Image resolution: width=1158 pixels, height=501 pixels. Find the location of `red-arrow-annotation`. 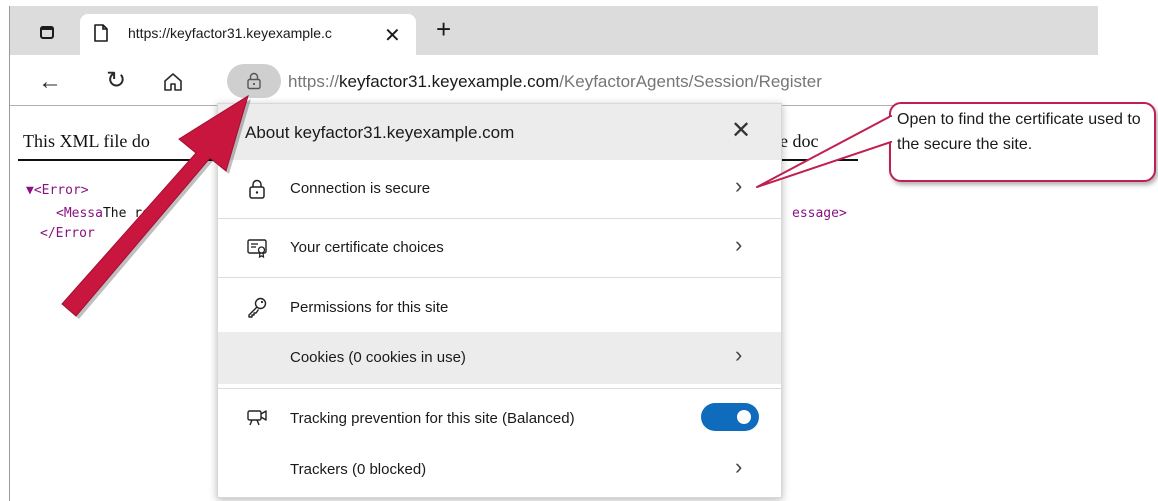

red-arrow-annotation is located at coordinates (156, 206).